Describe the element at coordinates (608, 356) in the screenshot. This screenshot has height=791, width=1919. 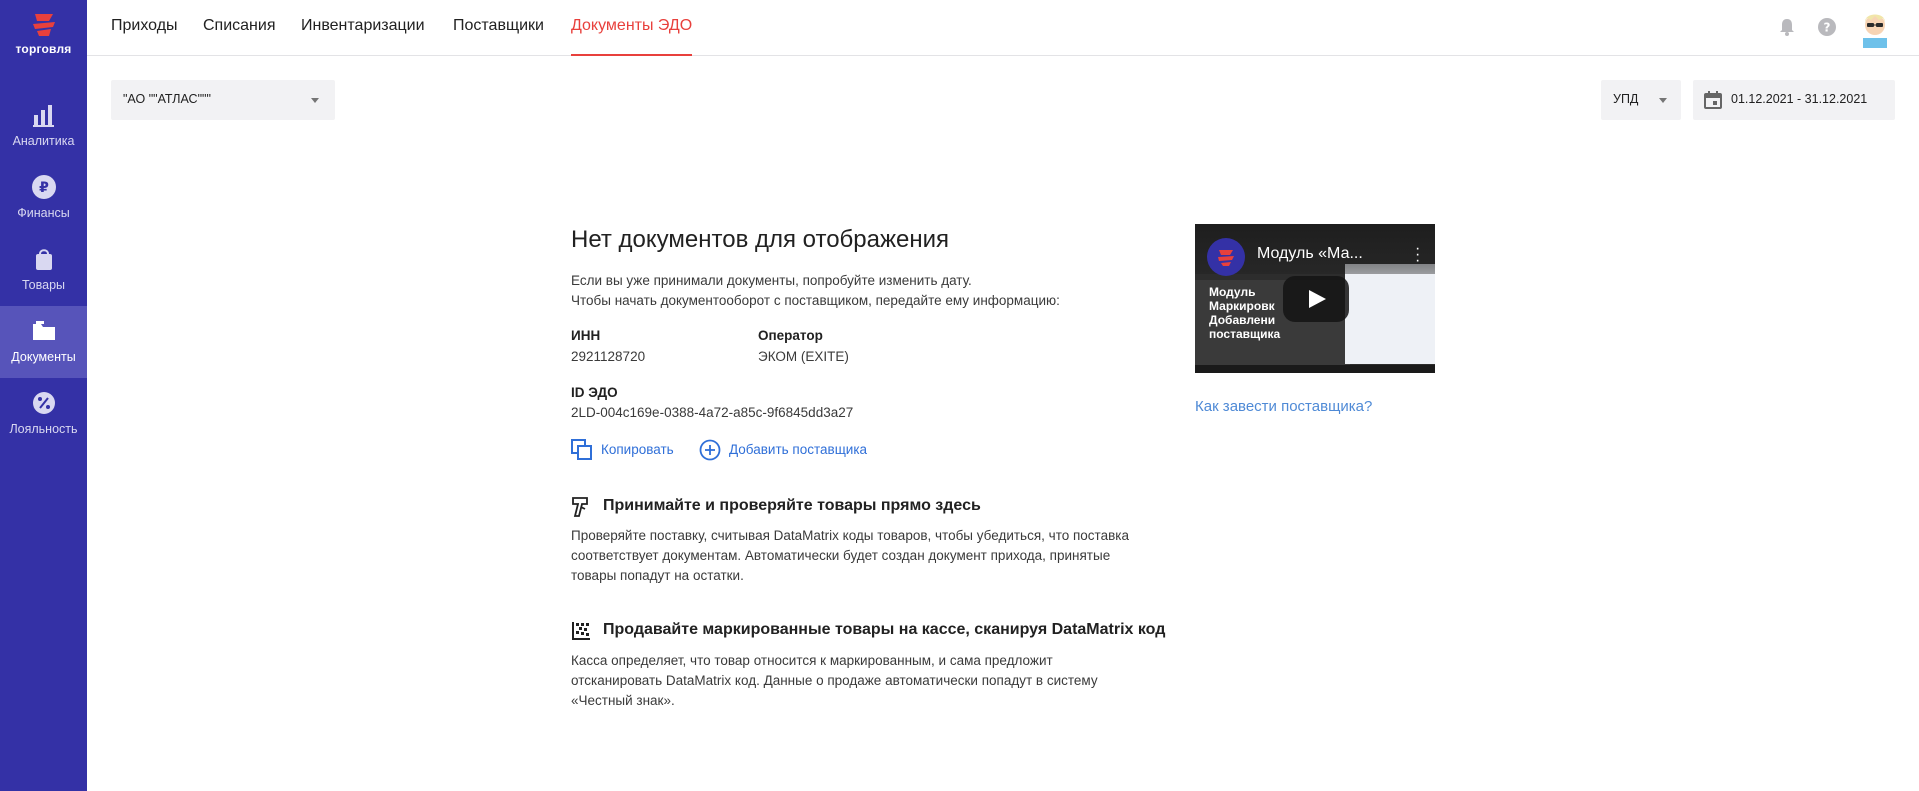
I see `inn-value: 2921128720` at that location.